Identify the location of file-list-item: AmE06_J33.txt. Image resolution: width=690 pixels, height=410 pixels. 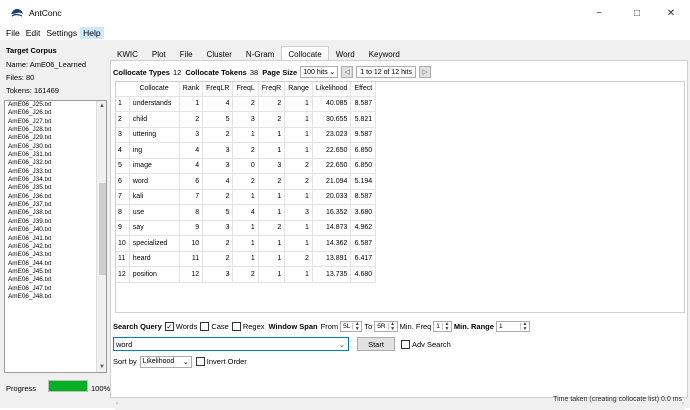
(55, 172).